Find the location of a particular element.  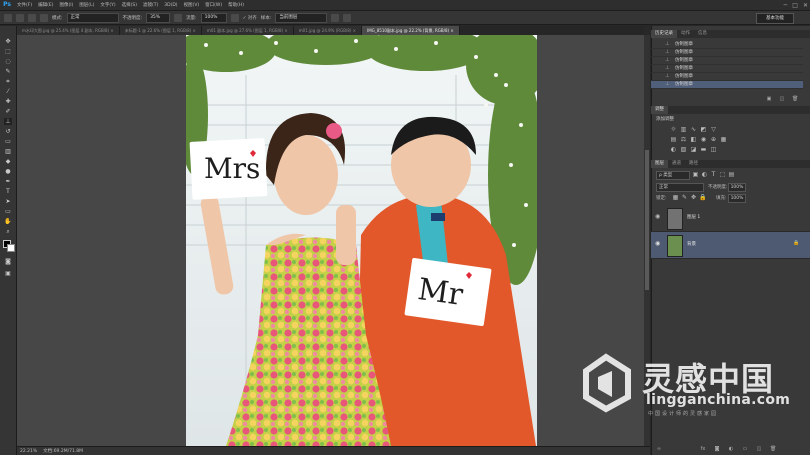

quick-select-tool-icon: ✎ is located at coordinates (8, 71).